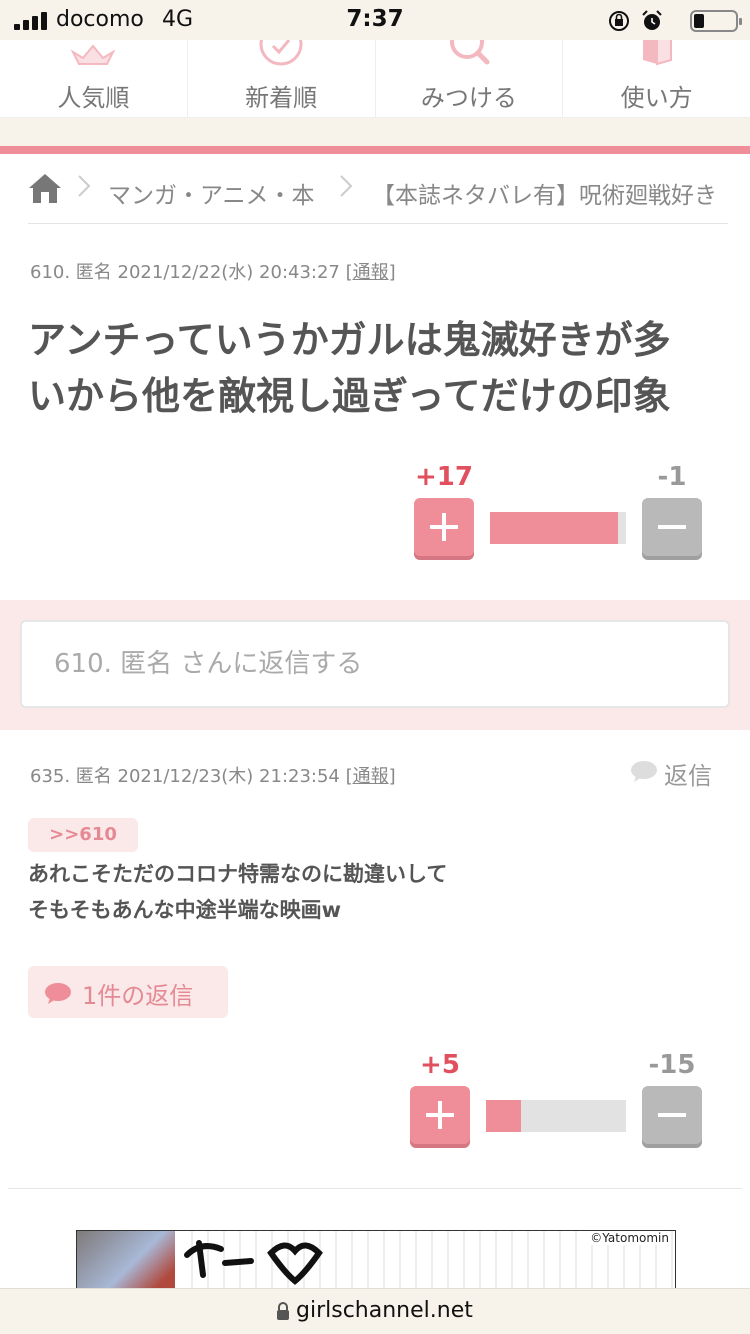 The image size is (750, 1334). What do you see at coordinates (282, 78) in the screenshot?
I see `nav-newest: 新着順` at bounding box center [282, 78].